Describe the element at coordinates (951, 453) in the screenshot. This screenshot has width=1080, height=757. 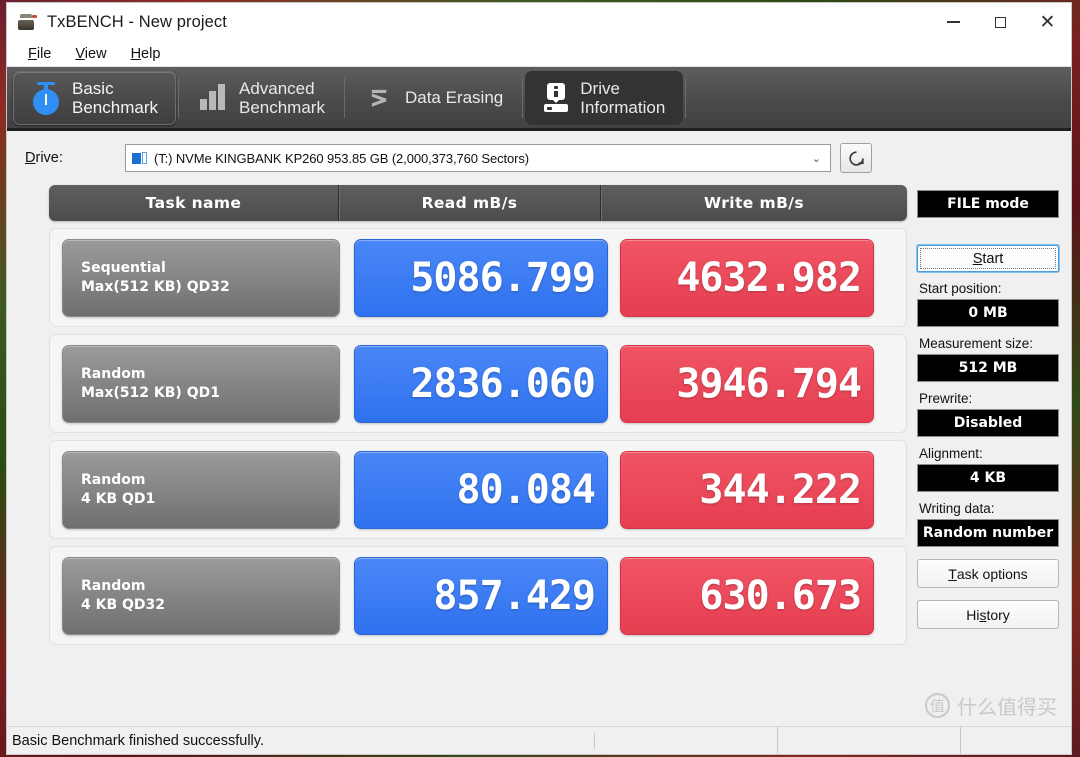
I see `alignment-label: Alignment:` at that location.